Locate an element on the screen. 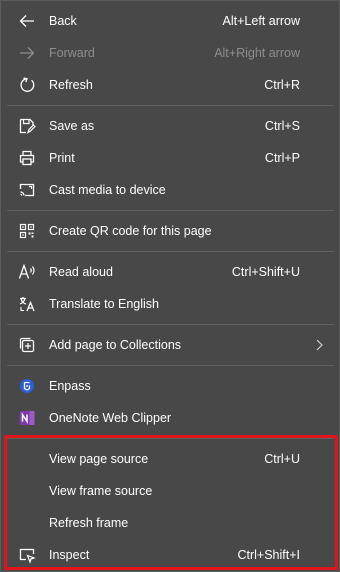 The width and height of the screenshot is (340, 572). view-page-source-label: View page source is located at coordinates (99, 459).